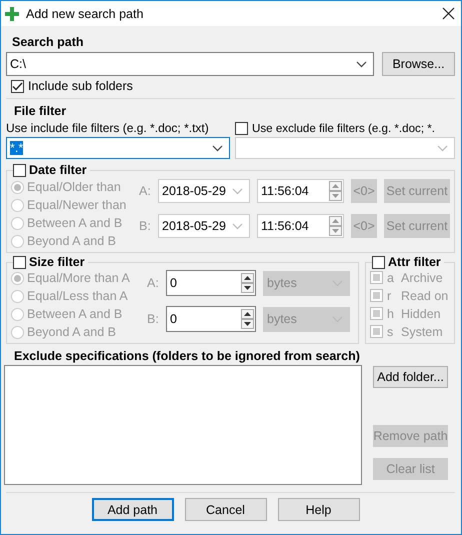 This screenshot has height=535, width=462. I want to click on dialog-button: Help, so click(319, 509).